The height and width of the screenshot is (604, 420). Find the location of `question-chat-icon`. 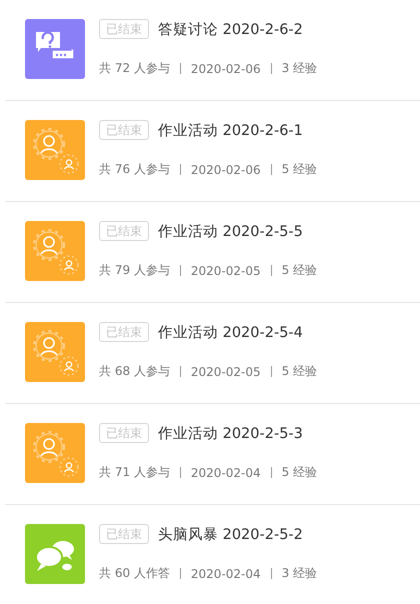

question-chat-icon is located at coordinates (55, 49).